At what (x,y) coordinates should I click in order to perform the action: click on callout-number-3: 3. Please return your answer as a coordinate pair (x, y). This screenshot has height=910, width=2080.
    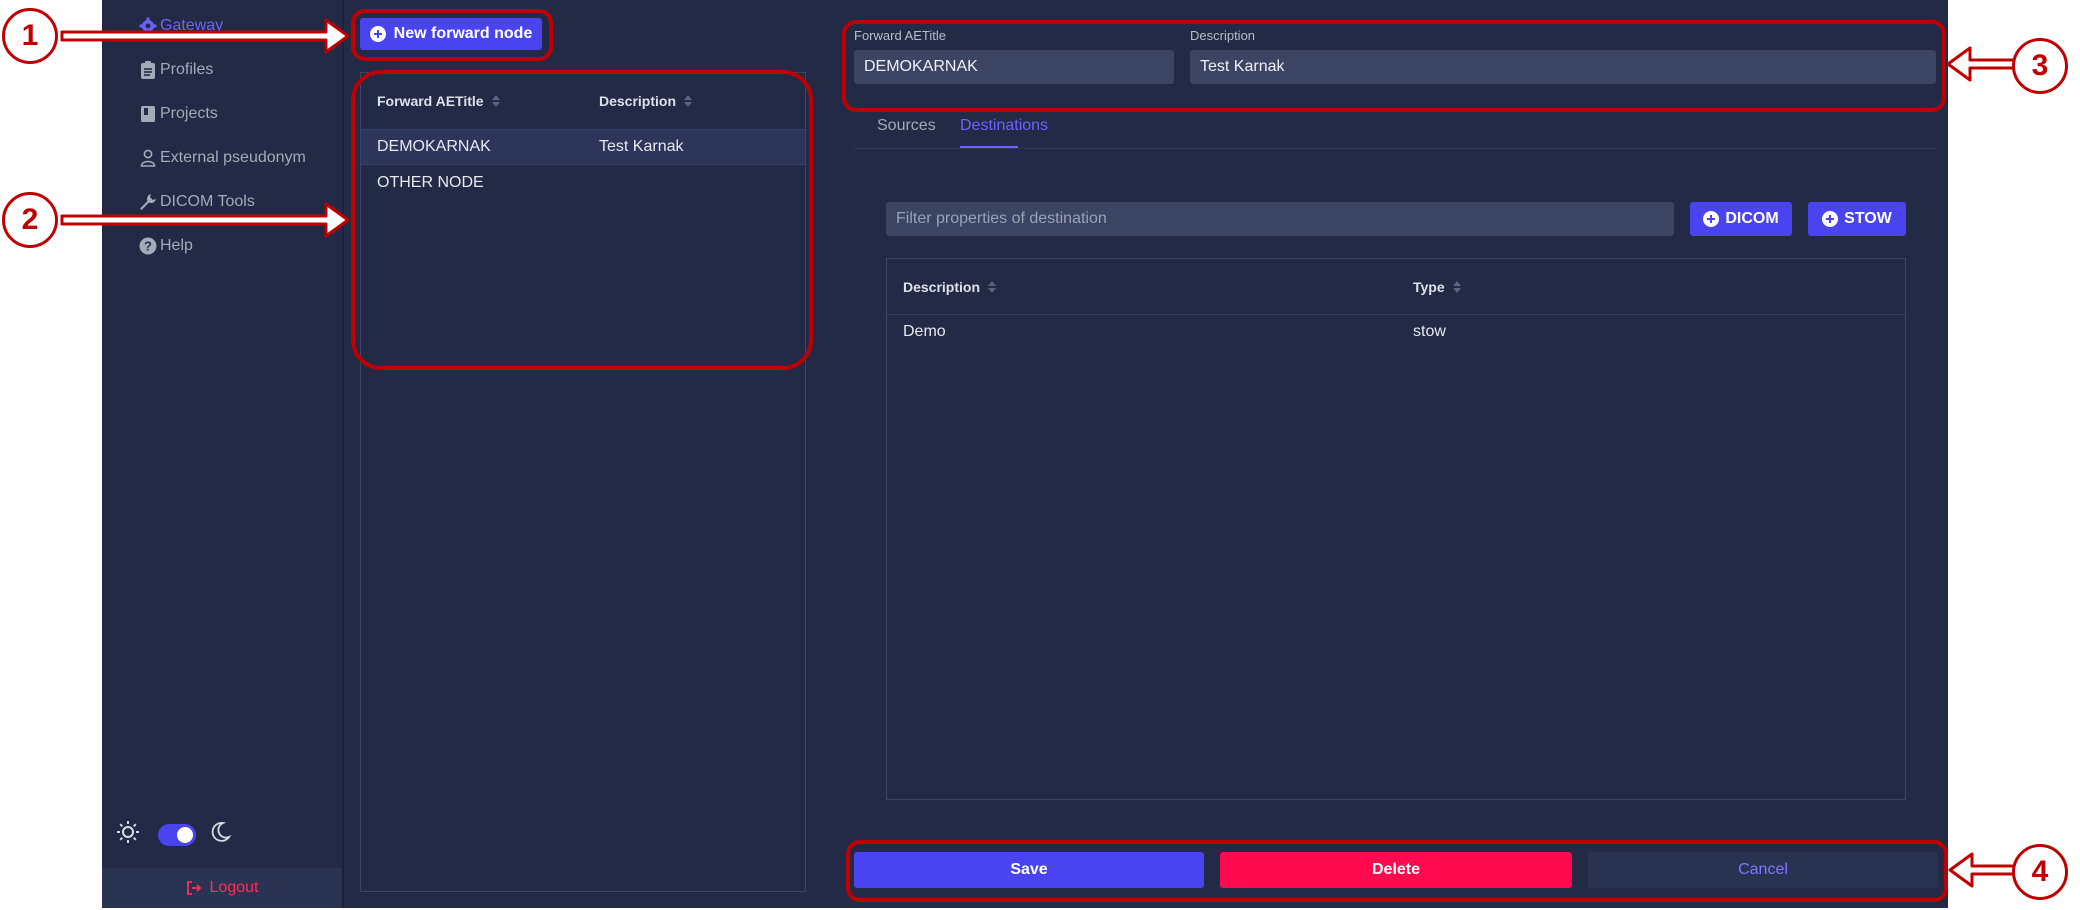
    Looking at the image, I should click on (2040, 66).